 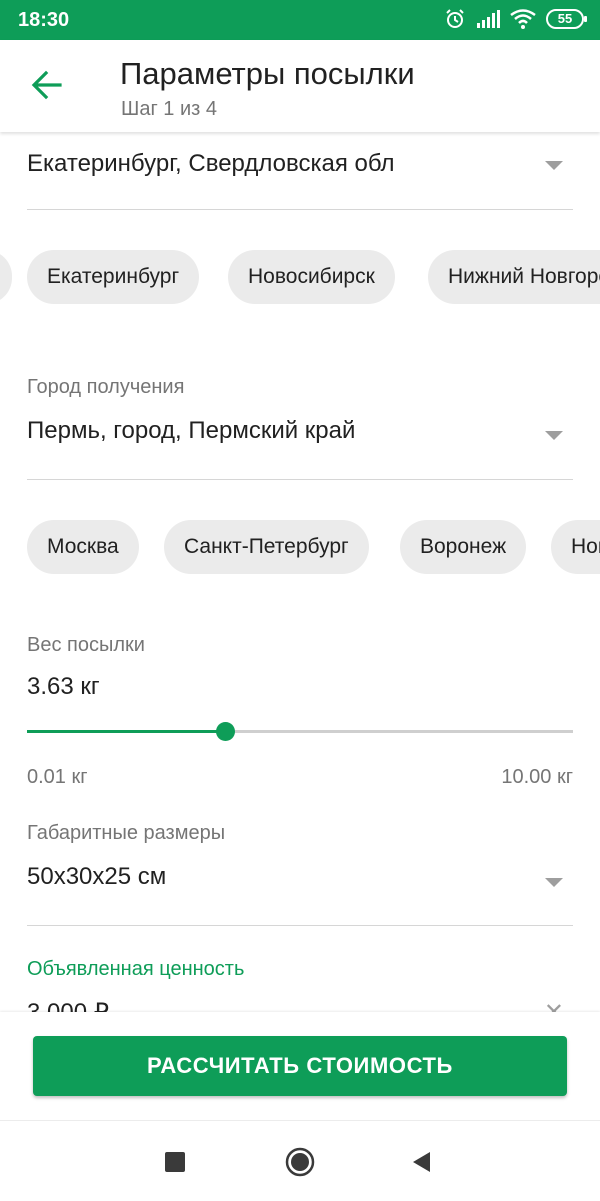 I want to click on declared-value-label: Объявленная ценность, so click(x=136, y=969).